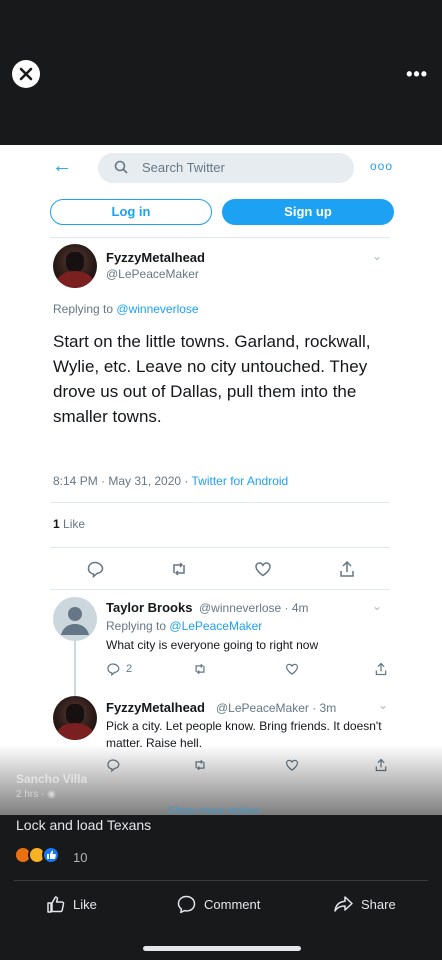 Image resolution: width=442 pixels, height=960 pixels. I want to click on tweet-source: Twitter for Android, so click(240, 481).